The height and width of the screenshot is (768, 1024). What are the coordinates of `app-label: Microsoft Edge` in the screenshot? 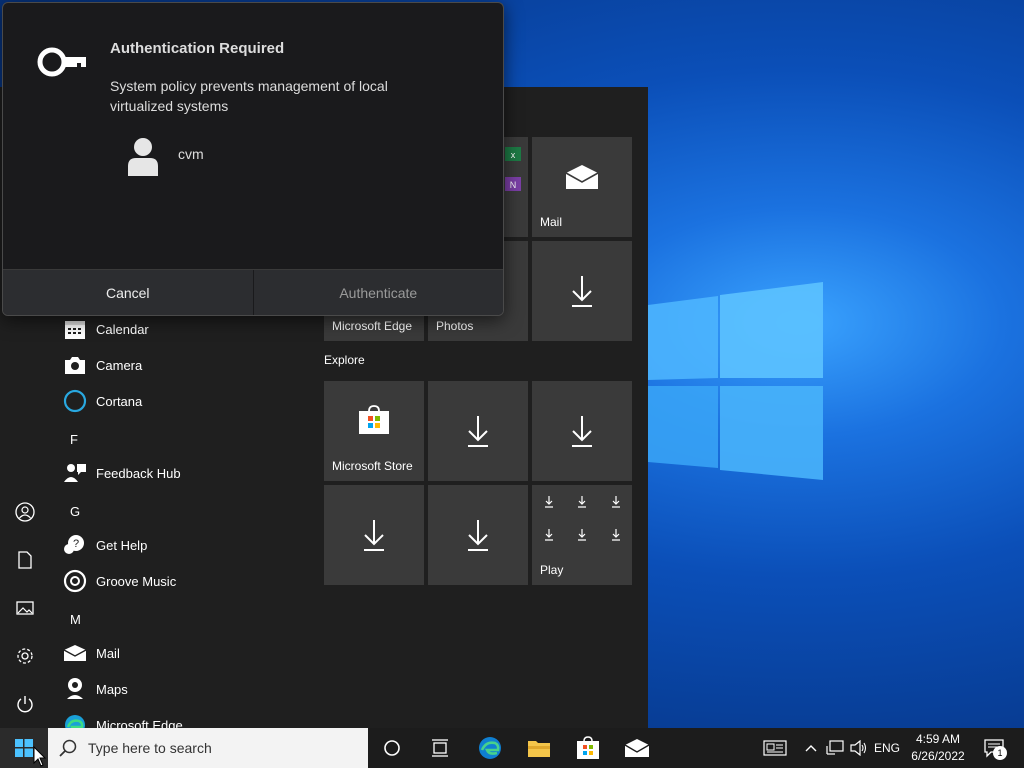 It's located at (139, 723).